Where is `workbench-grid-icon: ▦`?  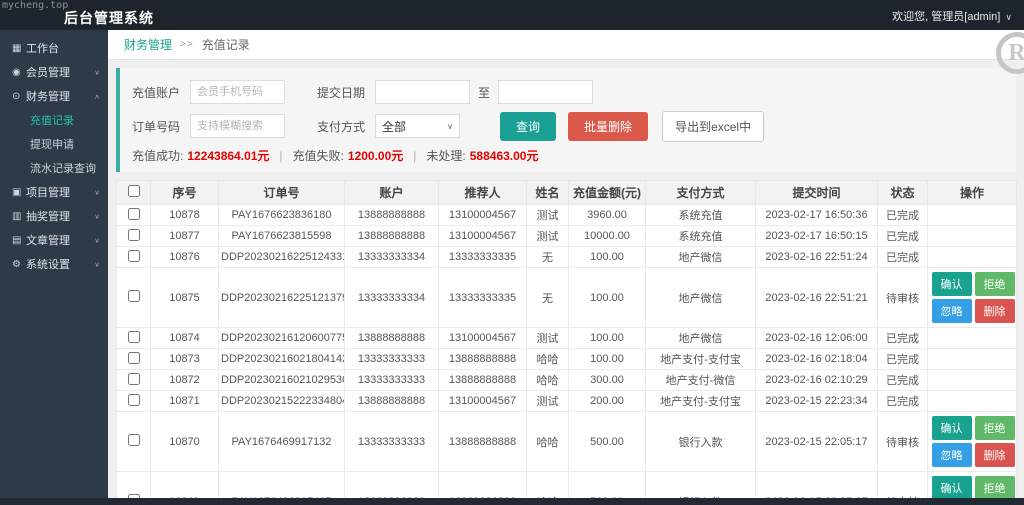
workbench-grid-icon: ▦ is located at coordinates (17, 48).